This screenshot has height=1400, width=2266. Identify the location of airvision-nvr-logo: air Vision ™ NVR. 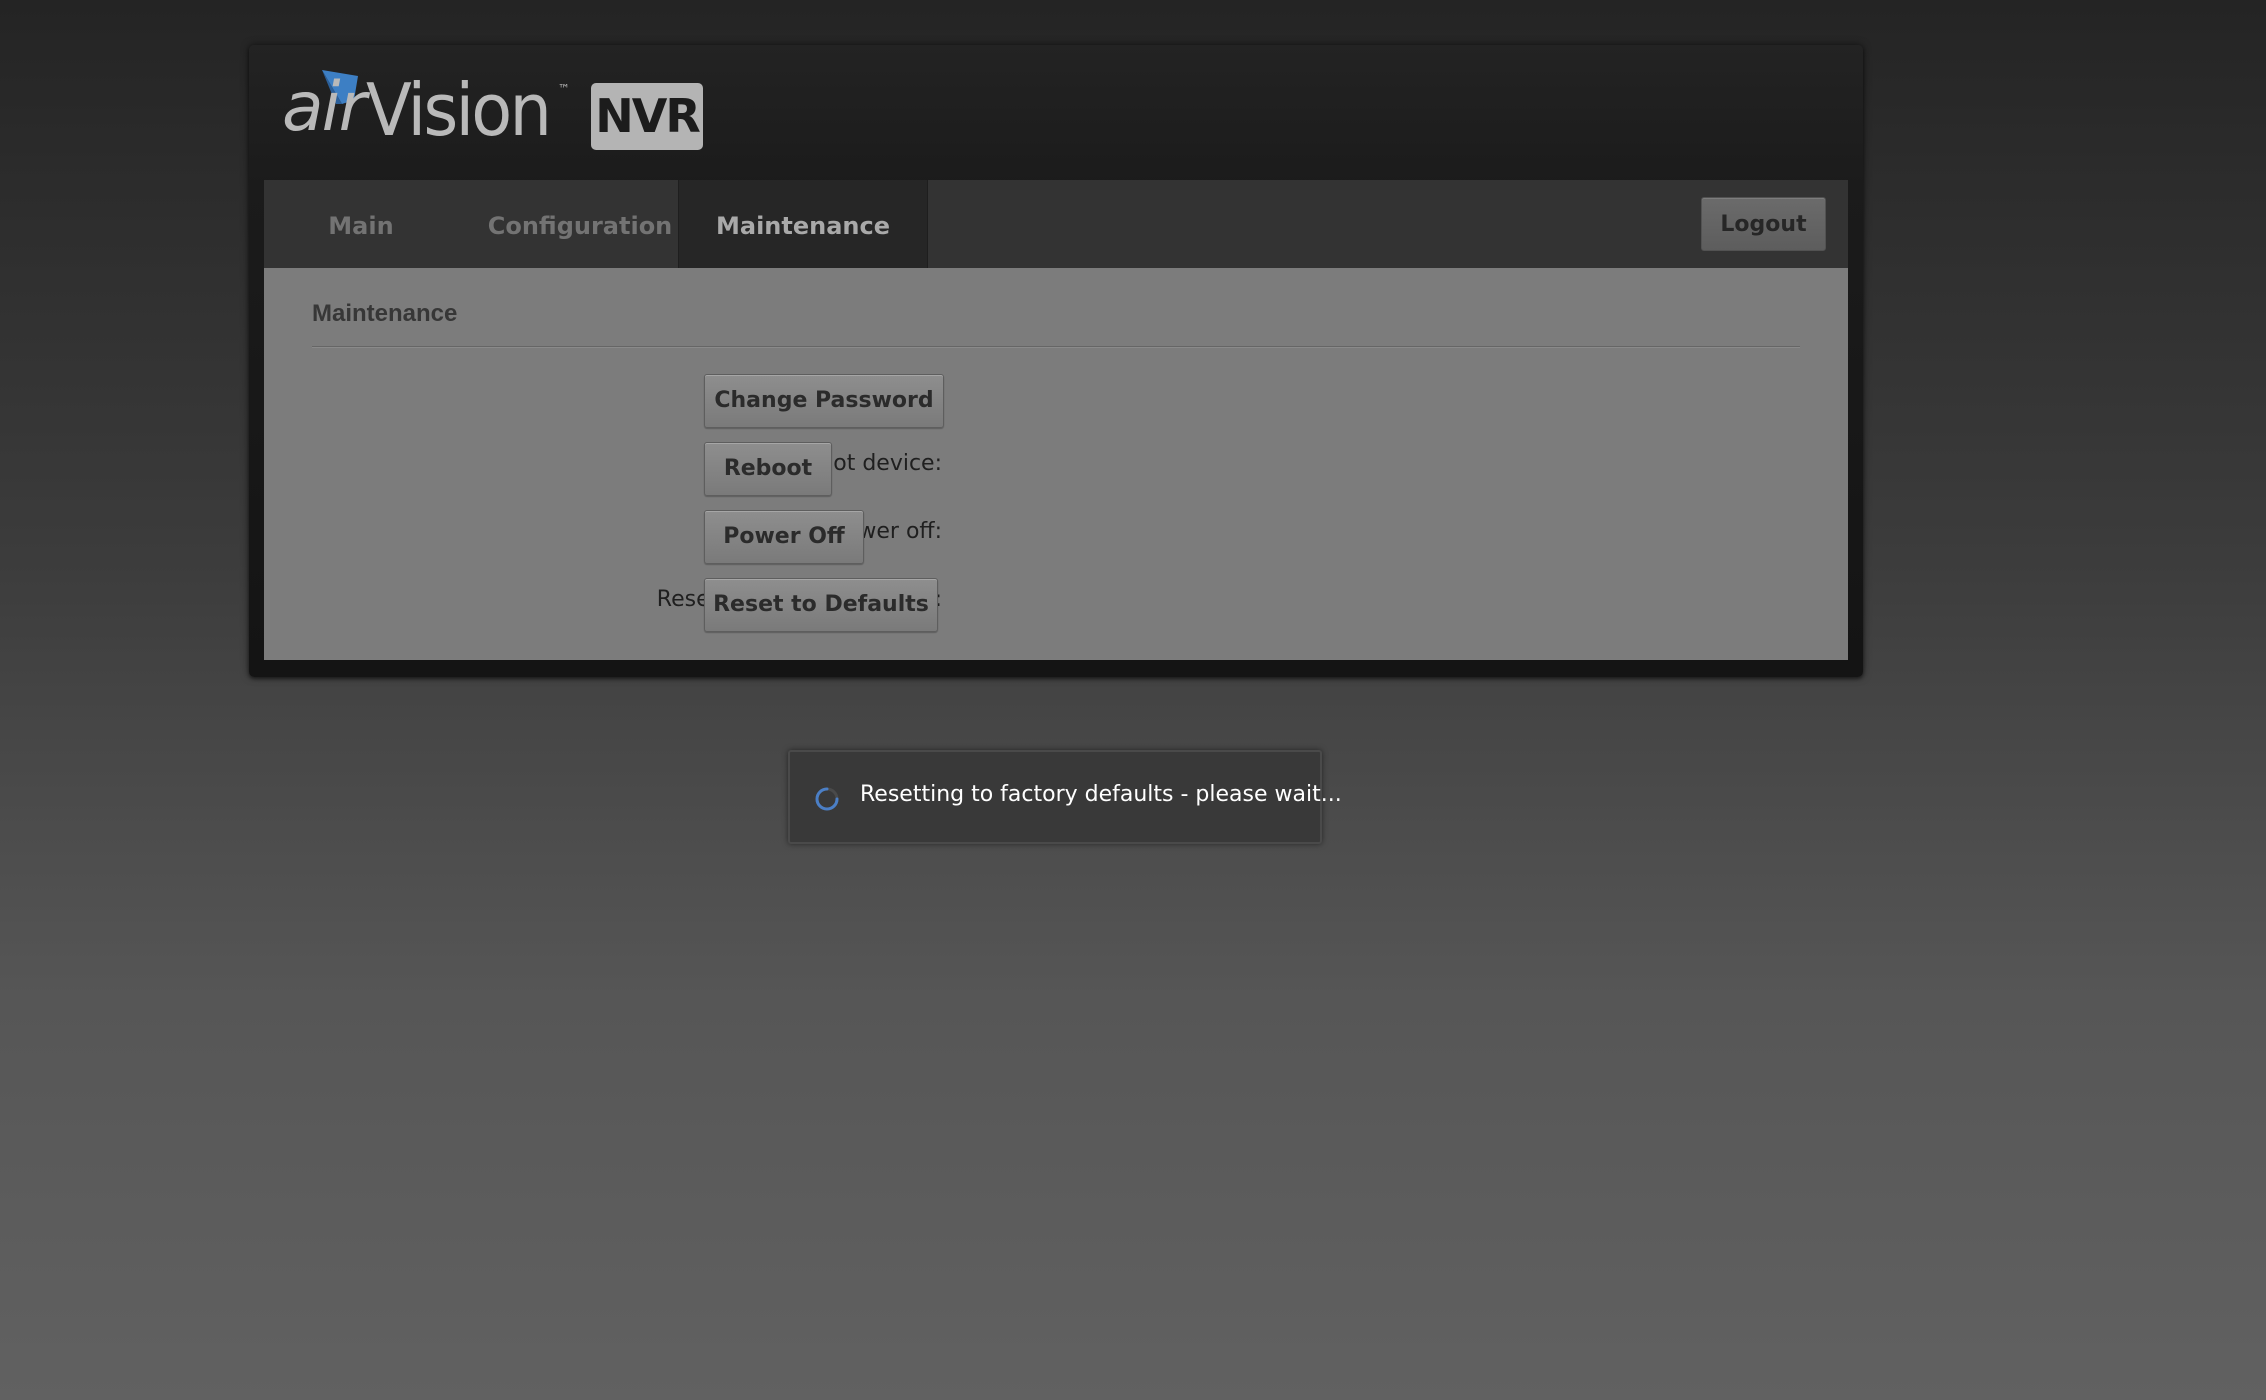
(497, 115).